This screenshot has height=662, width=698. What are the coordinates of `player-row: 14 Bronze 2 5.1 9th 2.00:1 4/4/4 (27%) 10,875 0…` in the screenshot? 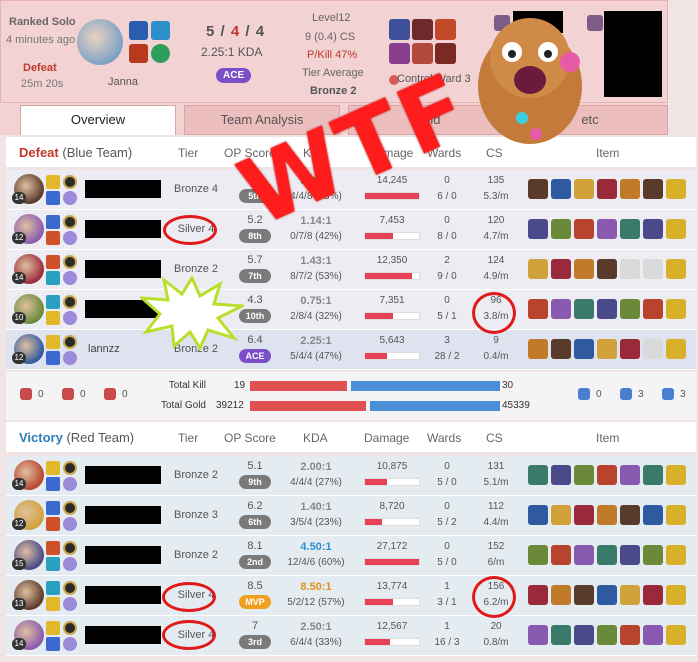 It's located at (351, 476).